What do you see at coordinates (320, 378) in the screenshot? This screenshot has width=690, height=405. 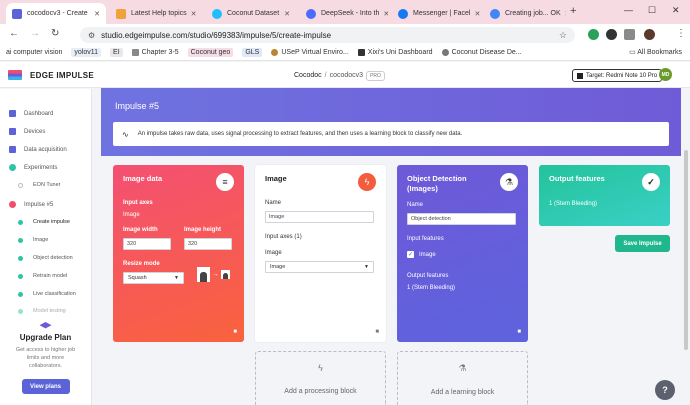 I see `add-processing-block-button: ϟ Add a processing block` at bounding box center [320, 378].